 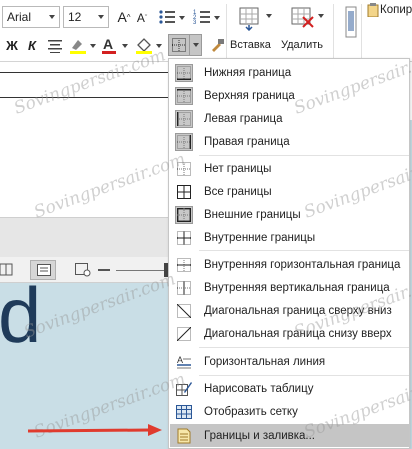 What do you see at coordinates (298, 310) in the screenshot?
I see `menu-item-label: Диагональная граница сверху вниз` at bounding box center [298, 310].